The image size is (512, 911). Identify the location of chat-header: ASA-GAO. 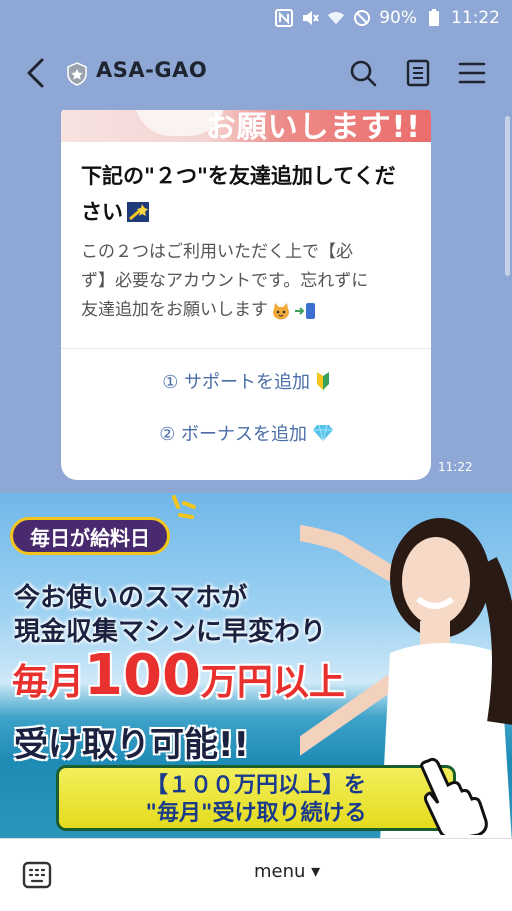
(256, 73).